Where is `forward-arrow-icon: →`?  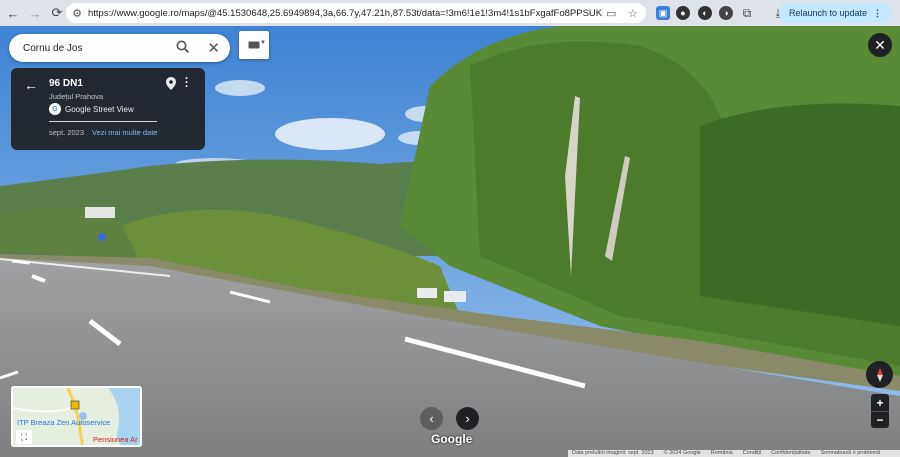 forward-arrow-icon: → is located at coordinates (35, 13).